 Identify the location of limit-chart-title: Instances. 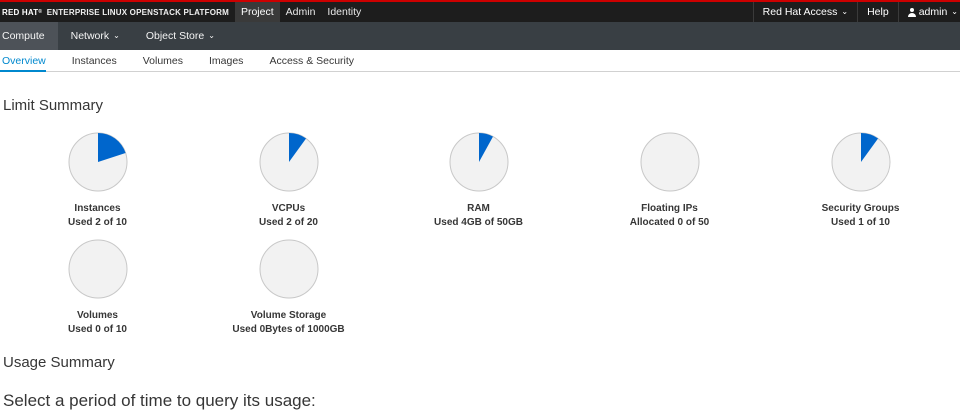
(97, 208).